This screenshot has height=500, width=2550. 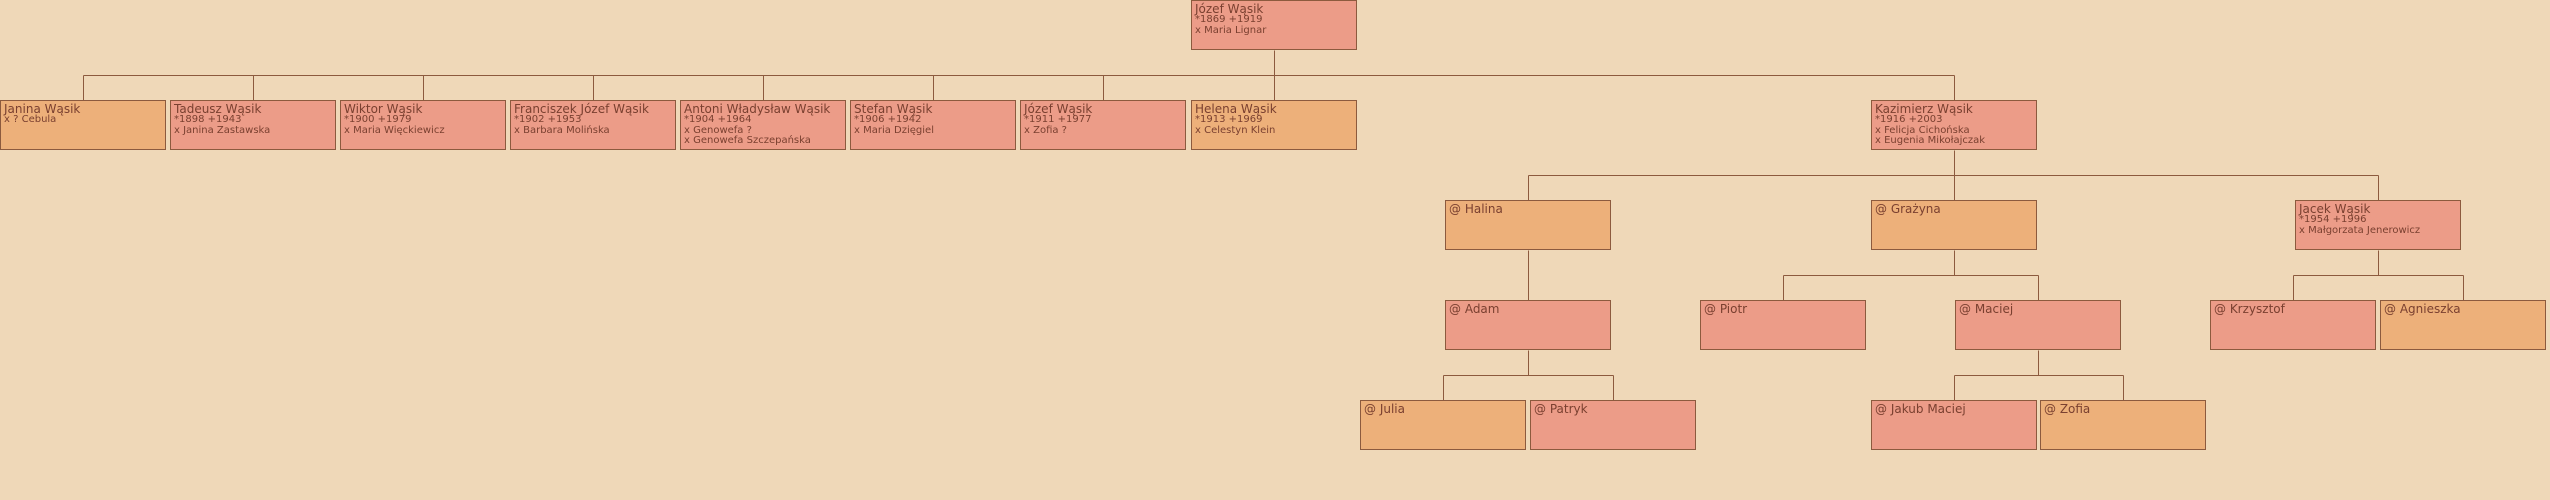 I want to click on person-box-zofia: @ Zofia, so click(x=2123, y=425).